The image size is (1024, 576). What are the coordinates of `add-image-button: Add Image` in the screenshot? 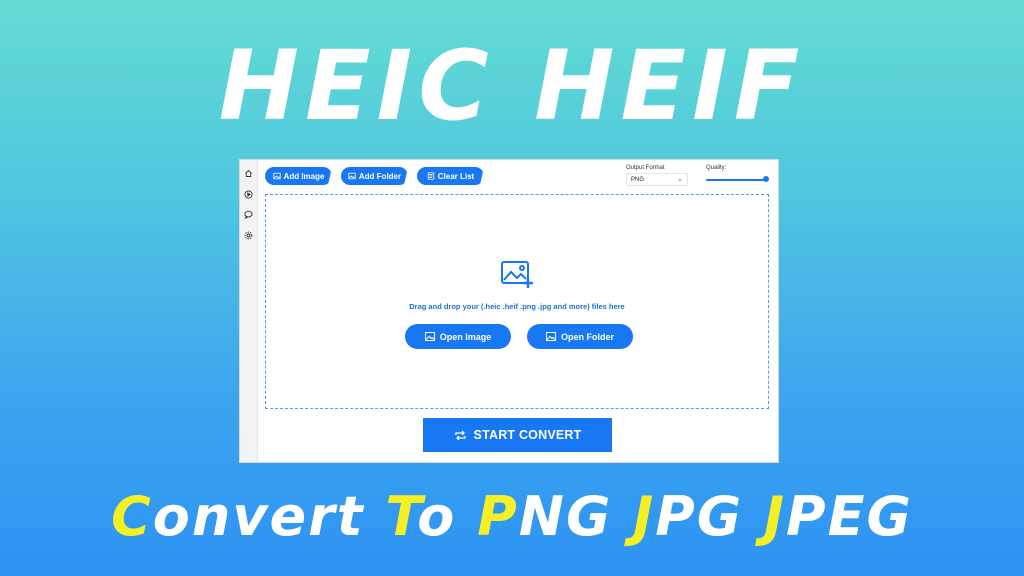 It's located at (298, 176).